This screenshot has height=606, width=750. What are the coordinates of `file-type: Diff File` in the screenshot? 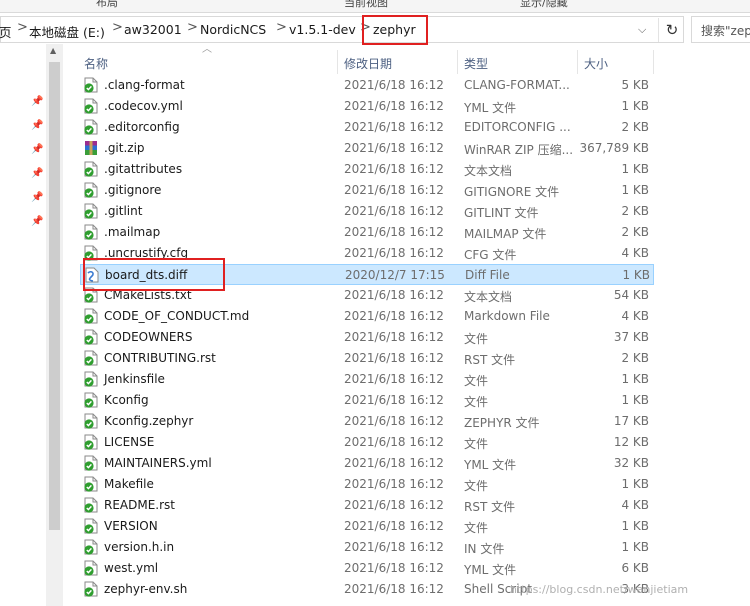 It's located at (487, 275).